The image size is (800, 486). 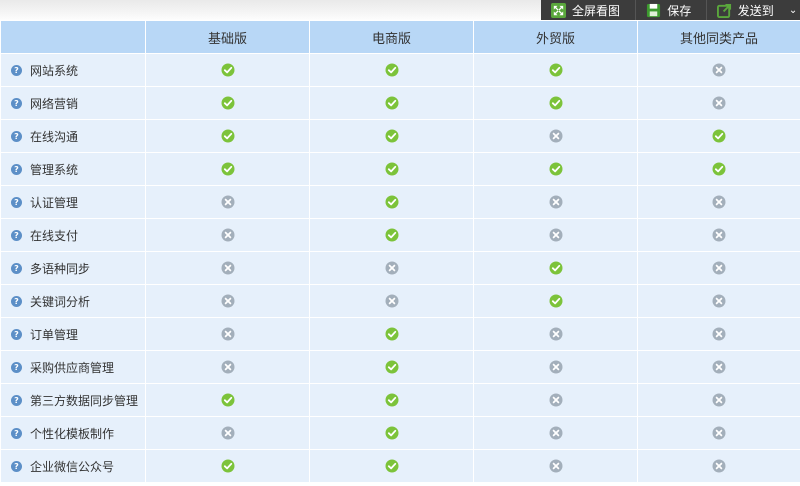 What do you see at coordinates (400, 400) in the screenshot?
I see `table-row: ? 第三方数据同步管理` at bounding box center [400, 400].